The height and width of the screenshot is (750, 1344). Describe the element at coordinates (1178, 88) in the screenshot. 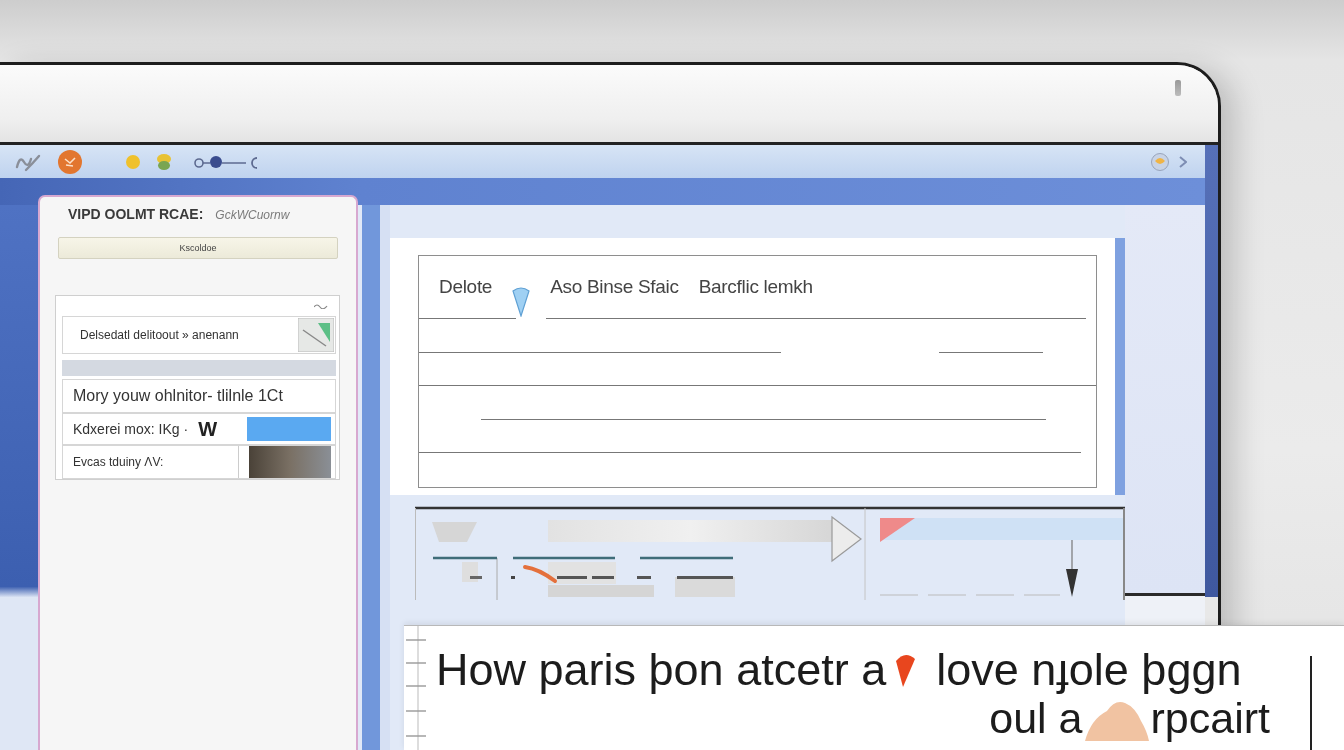

I see `sensor-icon` at that location.